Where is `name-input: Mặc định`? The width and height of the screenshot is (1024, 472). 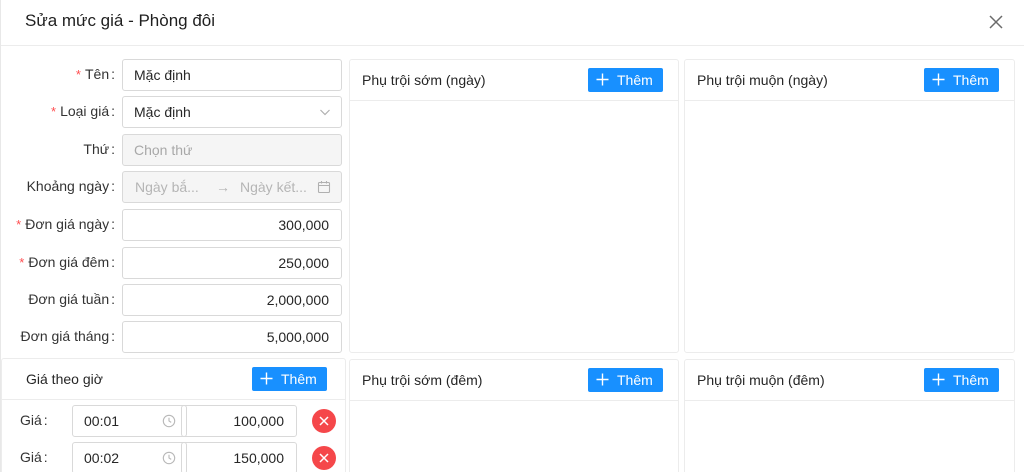
name-input: Mặc định is located at coordinates (232, 75).